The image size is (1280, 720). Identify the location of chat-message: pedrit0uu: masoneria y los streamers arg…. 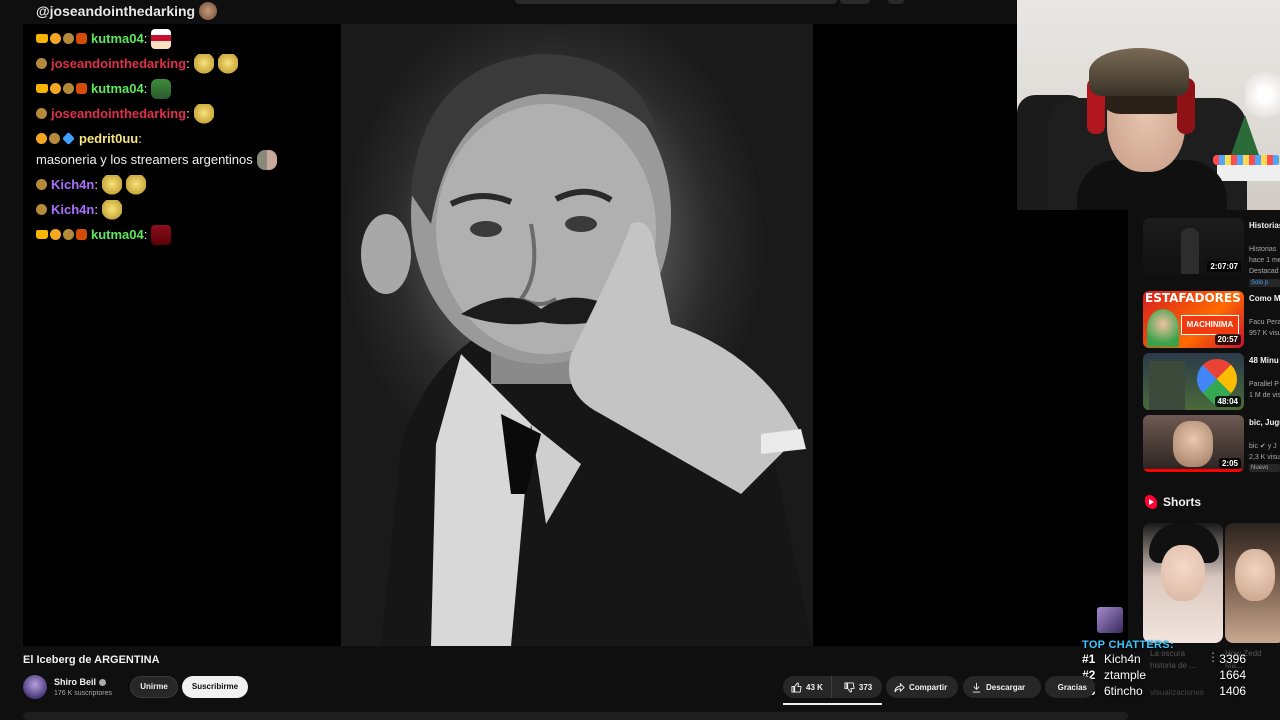
(181, 149).